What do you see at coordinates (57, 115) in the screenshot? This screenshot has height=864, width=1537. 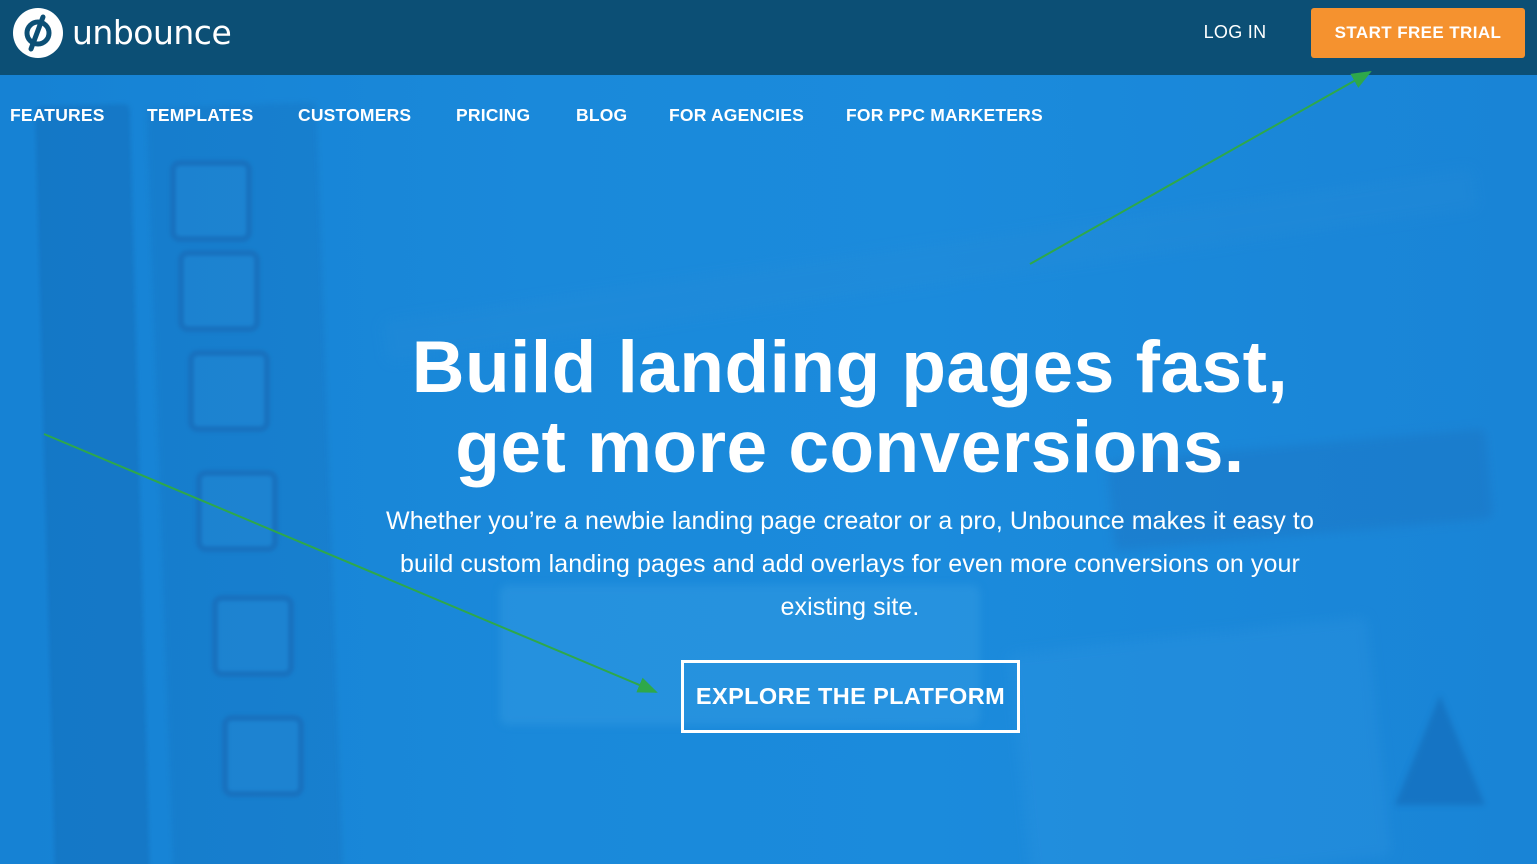 I see `nav-item-features: FEATURES` at bounding box center [57, 115].